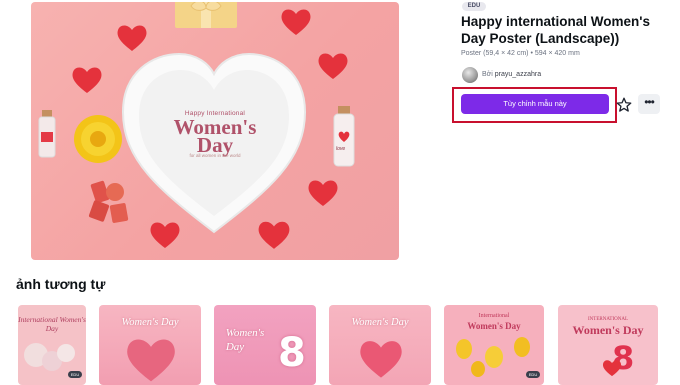 The width and height of the screenshot is (680, 385). I want to click on jar-label: love, so click(341, 149).